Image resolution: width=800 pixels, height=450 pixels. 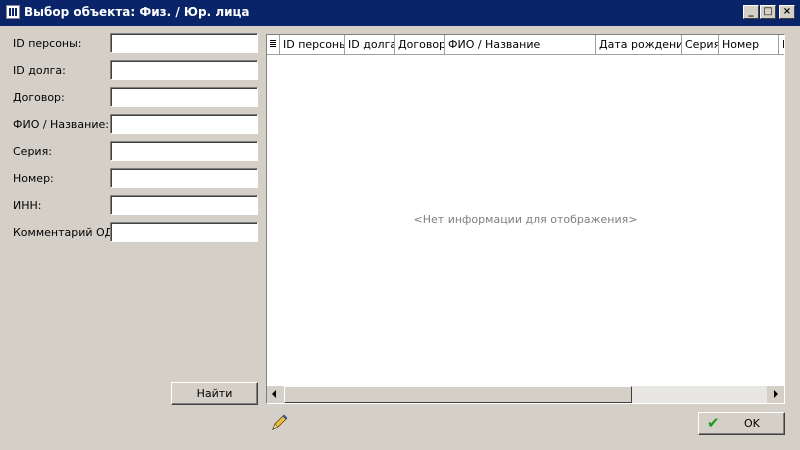 I want to click on checkmark-icon: ✔, so click(x=713, y=423).